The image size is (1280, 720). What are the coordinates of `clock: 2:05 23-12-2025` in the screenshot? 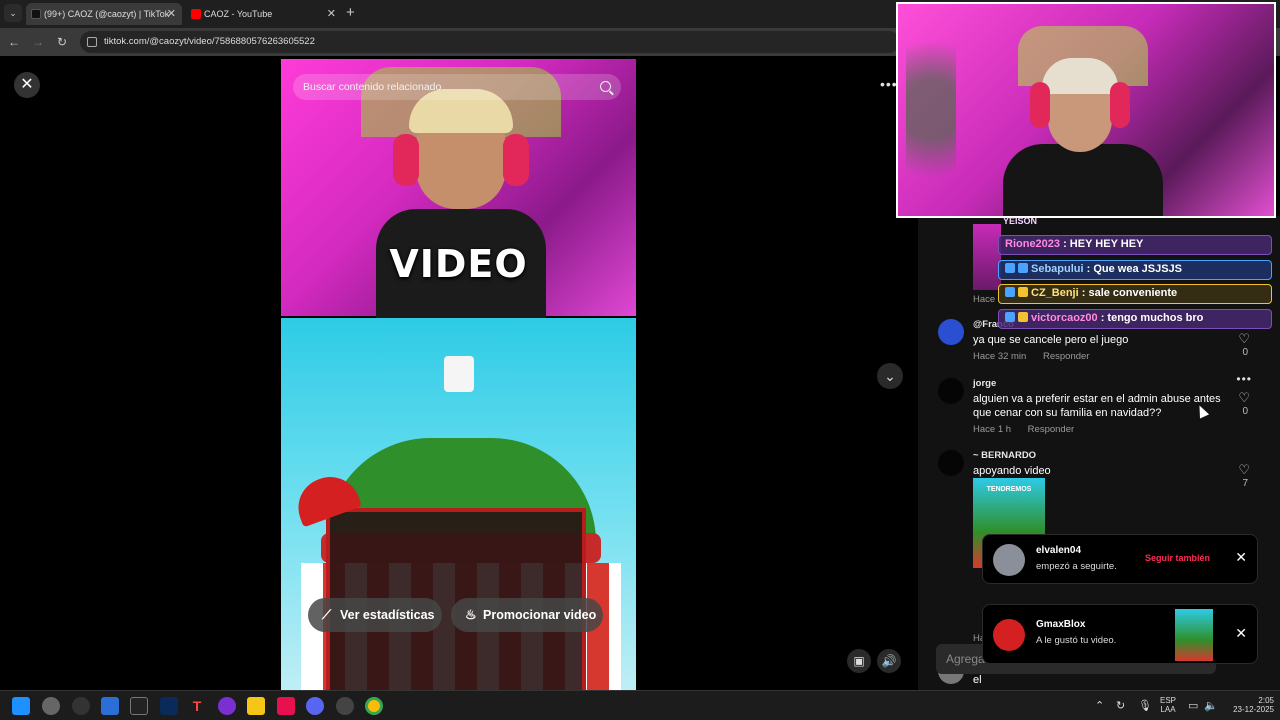 It's located at (1248, 705).